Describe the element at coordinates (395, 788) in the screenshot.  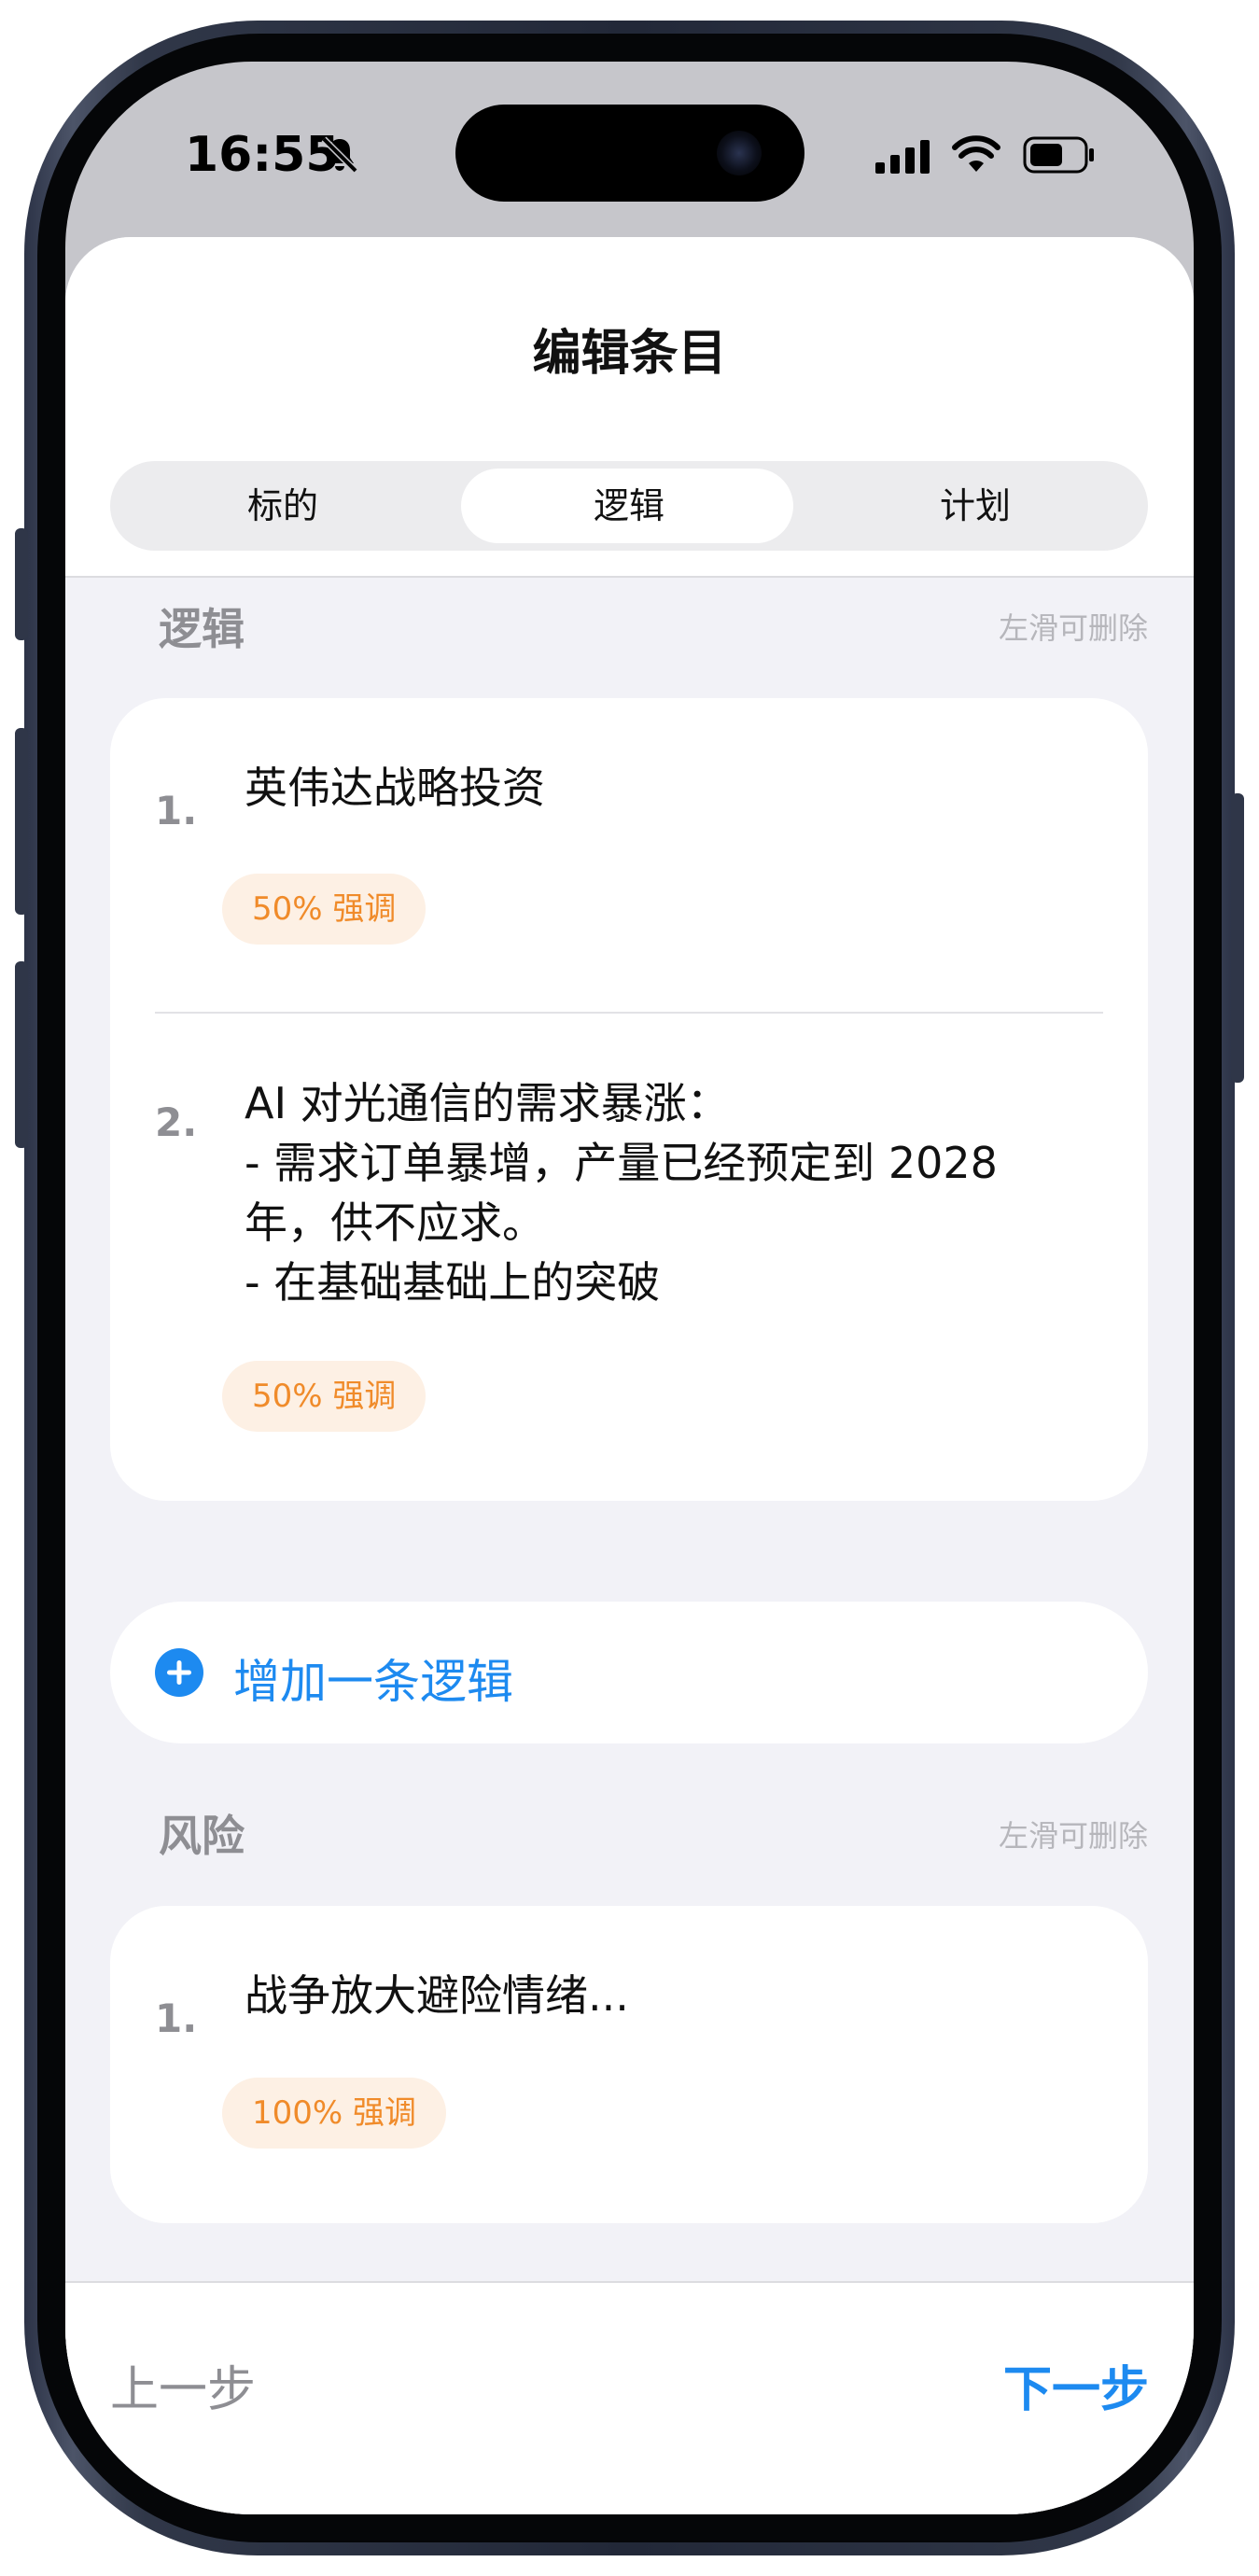
I see `item-text: 英伟达战略投资` at that location.